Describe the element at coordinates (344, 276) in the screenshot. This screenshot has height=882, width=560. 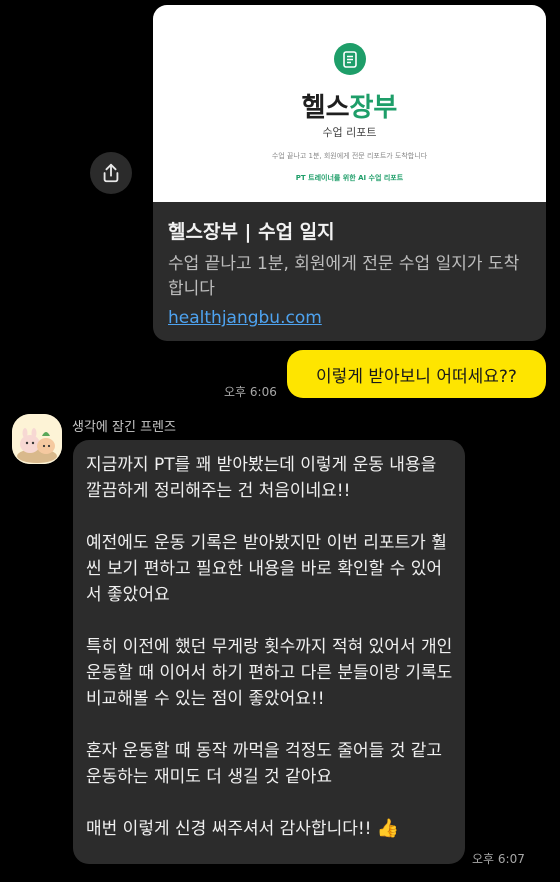
I see `link-description: 수업 끝나고 1분, 회원에게 전문 수업 일지가 도착합니다` at that location.